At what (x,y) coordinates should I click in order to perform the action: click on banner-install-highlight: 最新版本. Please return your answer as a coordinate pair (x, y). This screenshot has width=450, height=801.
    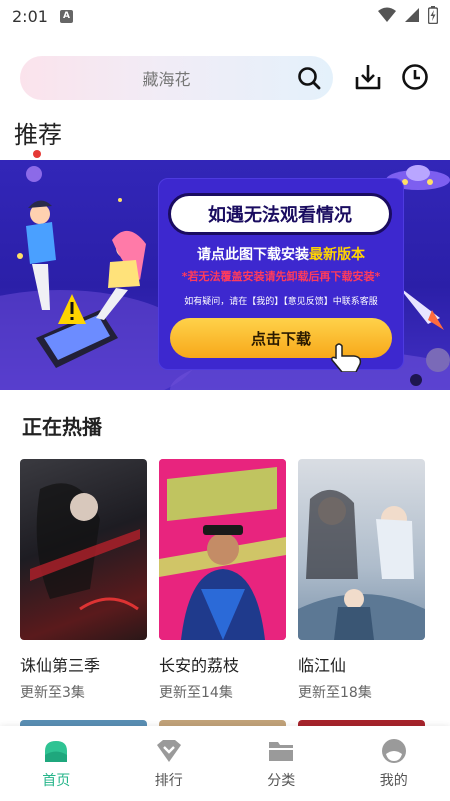
    Looking at the image, I should click on (337, 255).